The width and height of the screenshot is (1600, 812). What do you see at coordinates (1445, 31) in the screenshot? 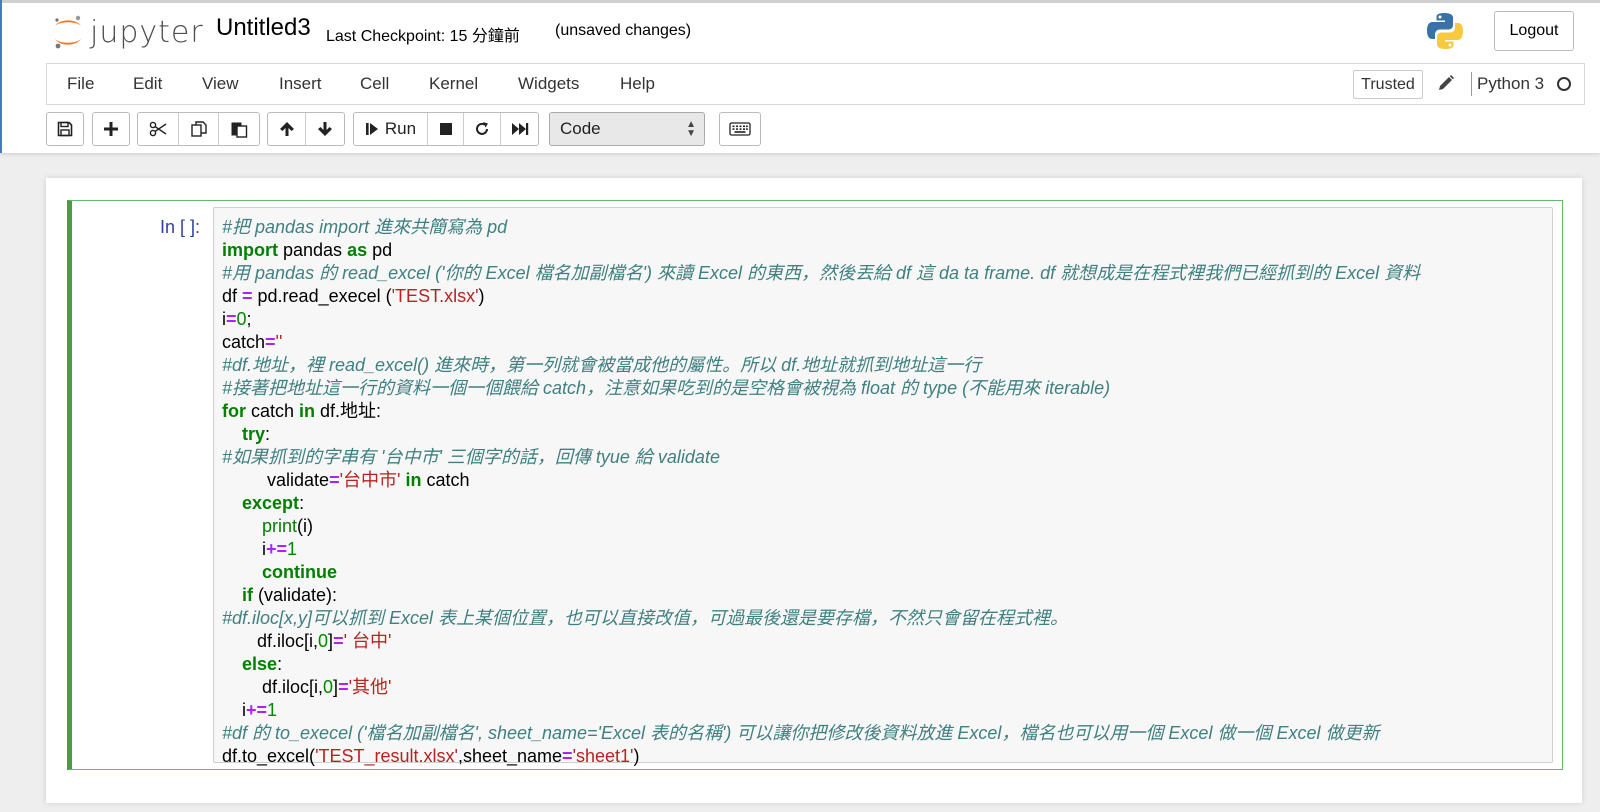
I see `python-logo-icon` at bounding box center [1445, 31].